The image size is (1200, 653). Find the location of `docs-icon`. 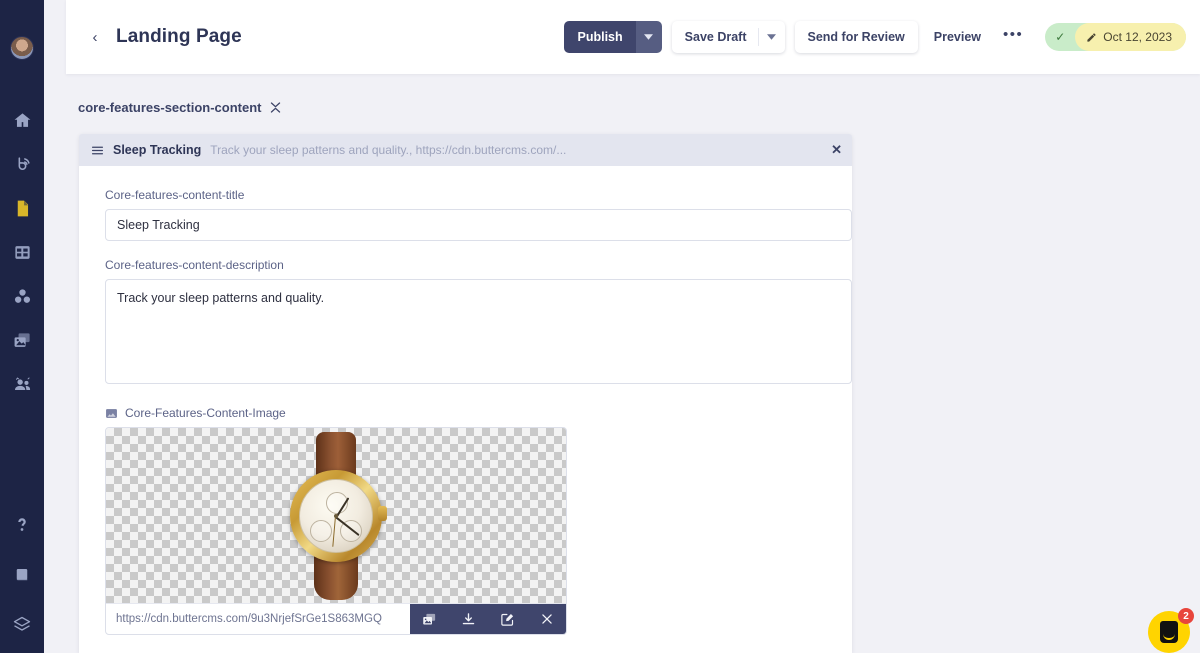

docs-icon is located at coordinates (22, 575).